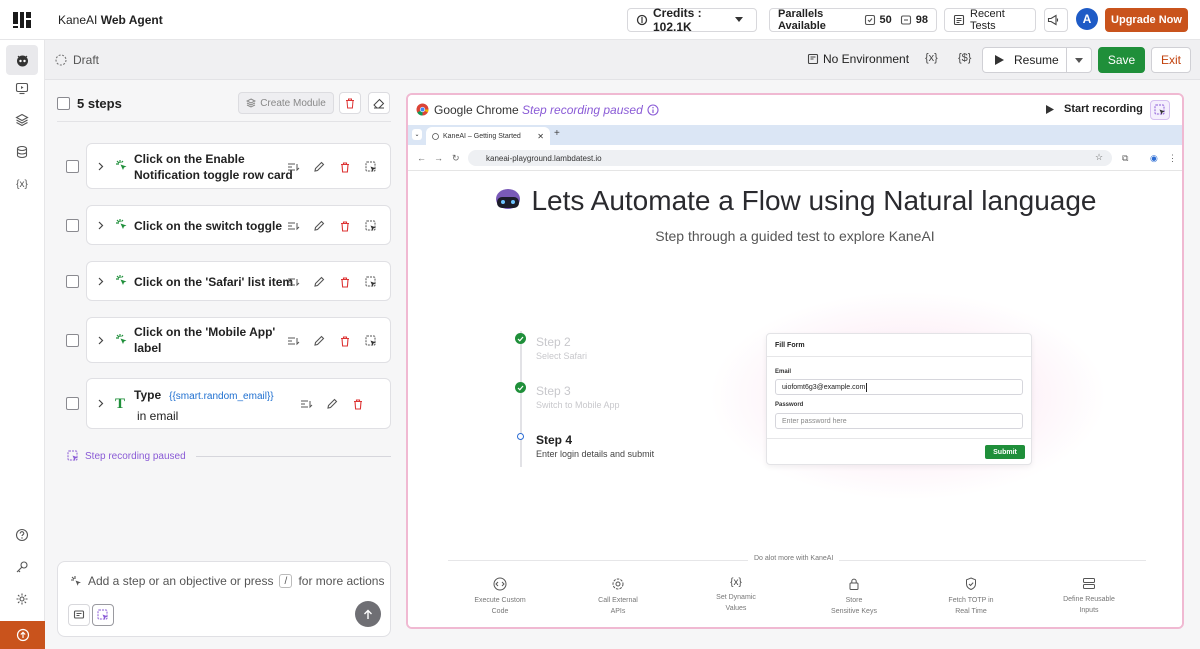 The image size is (1200, 649). What do you see at coordinates (931, 58) in the screenshot?
I see `variables-button: {x}` at bounding box center [931, 58].